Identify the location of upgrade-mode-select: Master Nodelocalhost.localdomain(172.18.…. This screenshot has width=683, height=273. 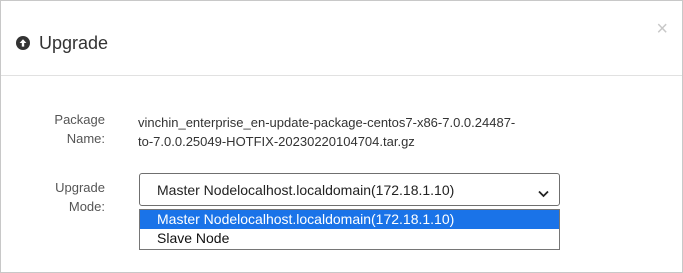
(349, 189).